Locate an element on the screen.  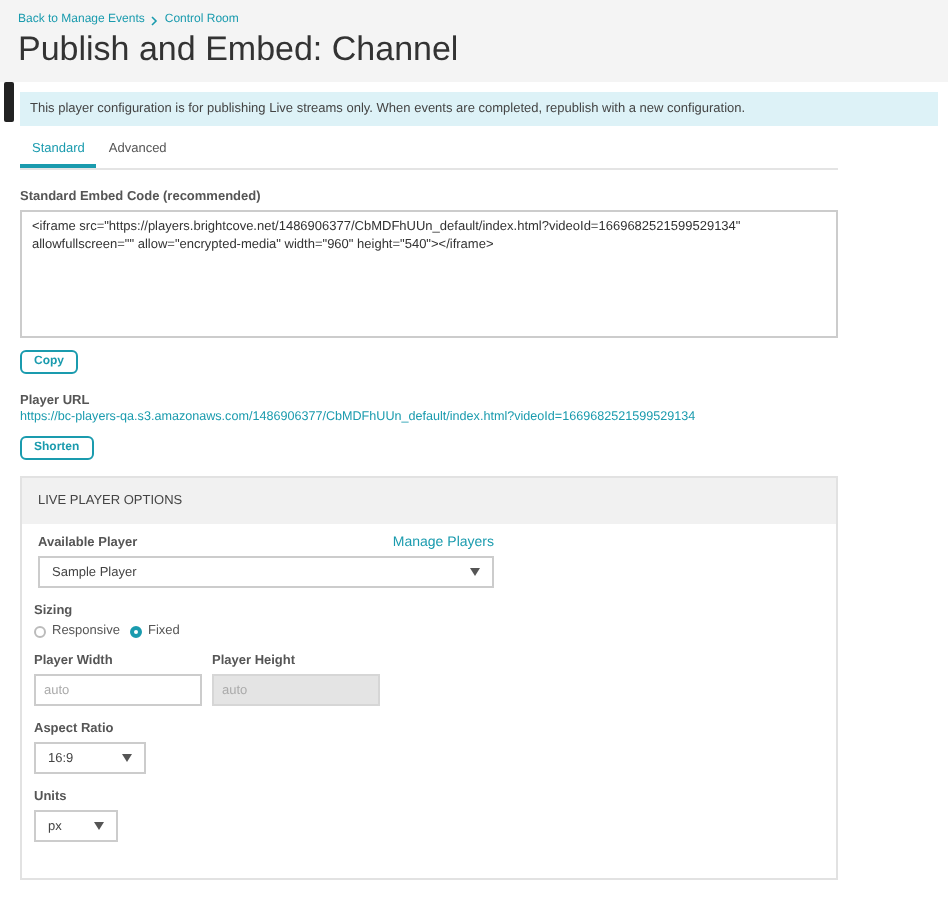
chevron-icon is located at coordinates (154, 20).